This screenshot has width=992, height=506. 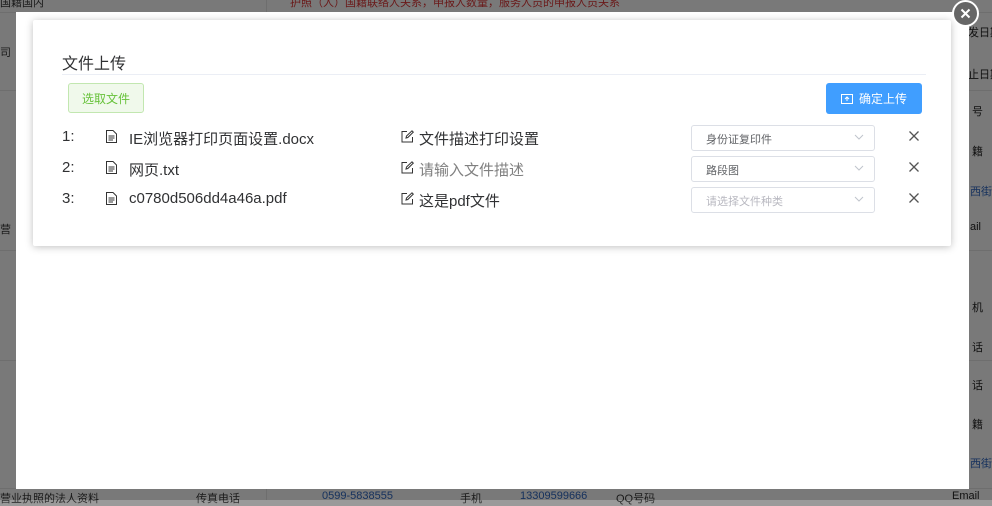 What do you see at coordinates (856, 481) in the screenshot?
I see `watermark: https://blog.csdn.net/qq_42265115` at bounding box center [856, 481].